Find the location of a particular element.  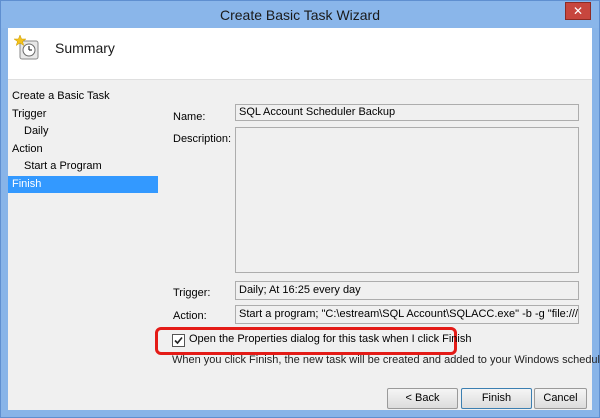

page-title: Summary is located at coordinates (85, 48).